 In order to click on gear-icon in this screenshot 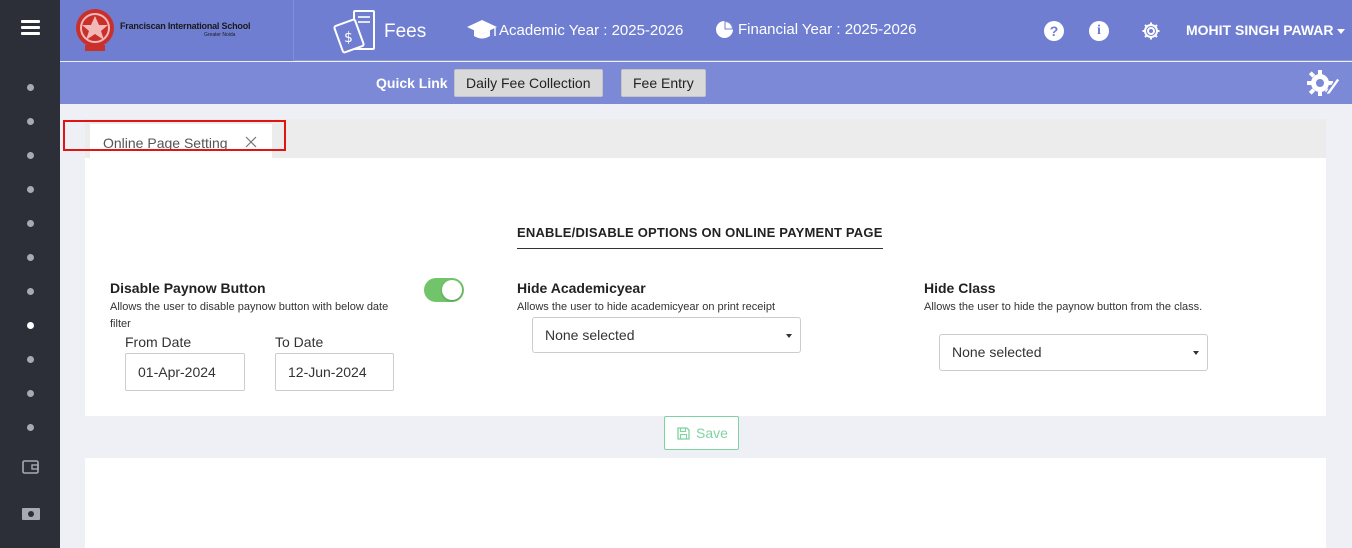, I will do `click(1151, 31)`.